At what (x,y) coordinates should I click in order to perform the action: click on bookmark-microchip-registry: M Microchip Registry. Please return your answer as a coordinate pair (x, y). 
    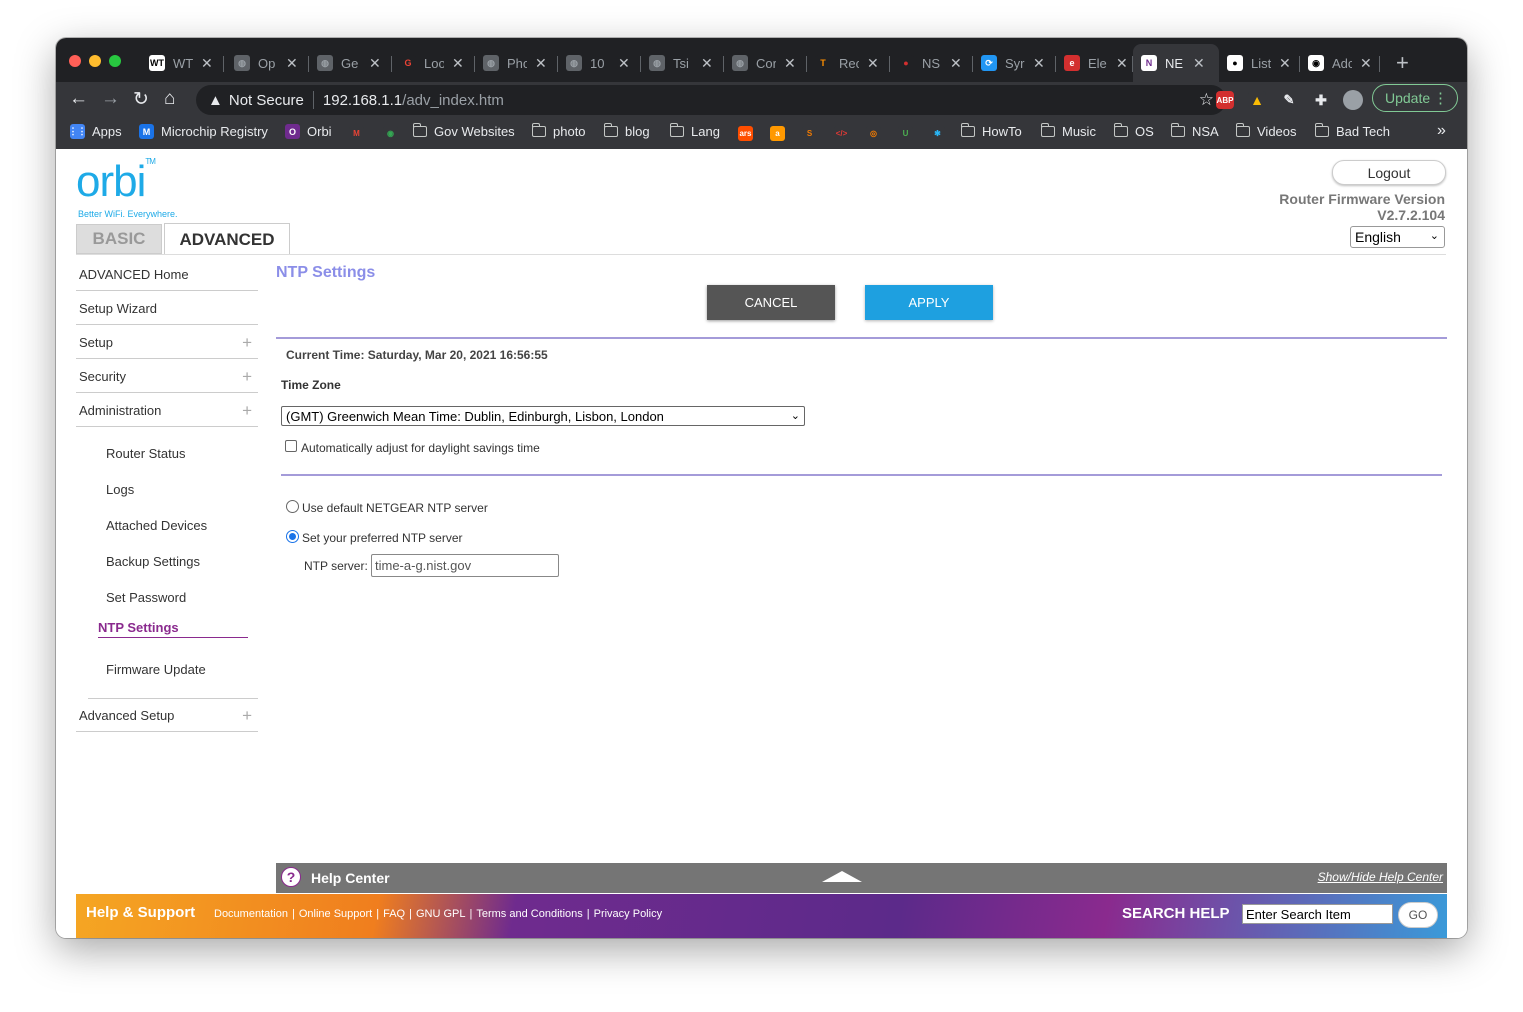
    Looking at the image, I should click on (203, 131).